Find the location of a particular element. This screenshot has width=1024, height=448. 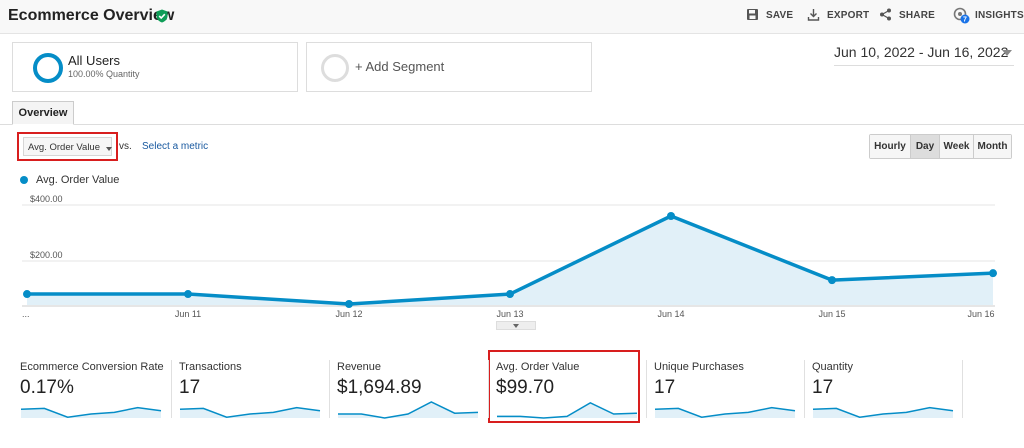

chart-collapse-handle is located at coordinates (516, 325).